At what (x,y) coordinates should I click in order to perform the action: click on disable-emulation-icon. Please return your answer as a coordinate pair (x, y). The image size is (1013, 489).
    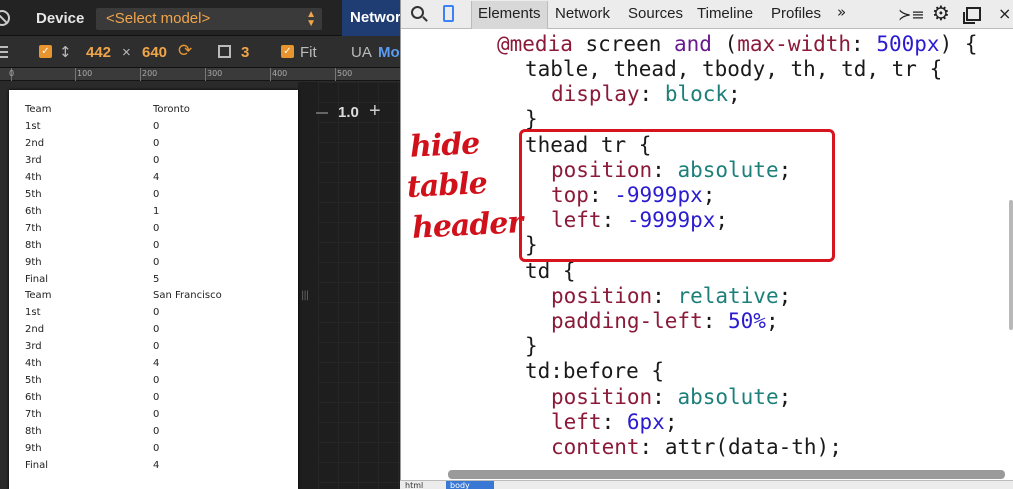
    Looking at the image, I should click on (5, 18).